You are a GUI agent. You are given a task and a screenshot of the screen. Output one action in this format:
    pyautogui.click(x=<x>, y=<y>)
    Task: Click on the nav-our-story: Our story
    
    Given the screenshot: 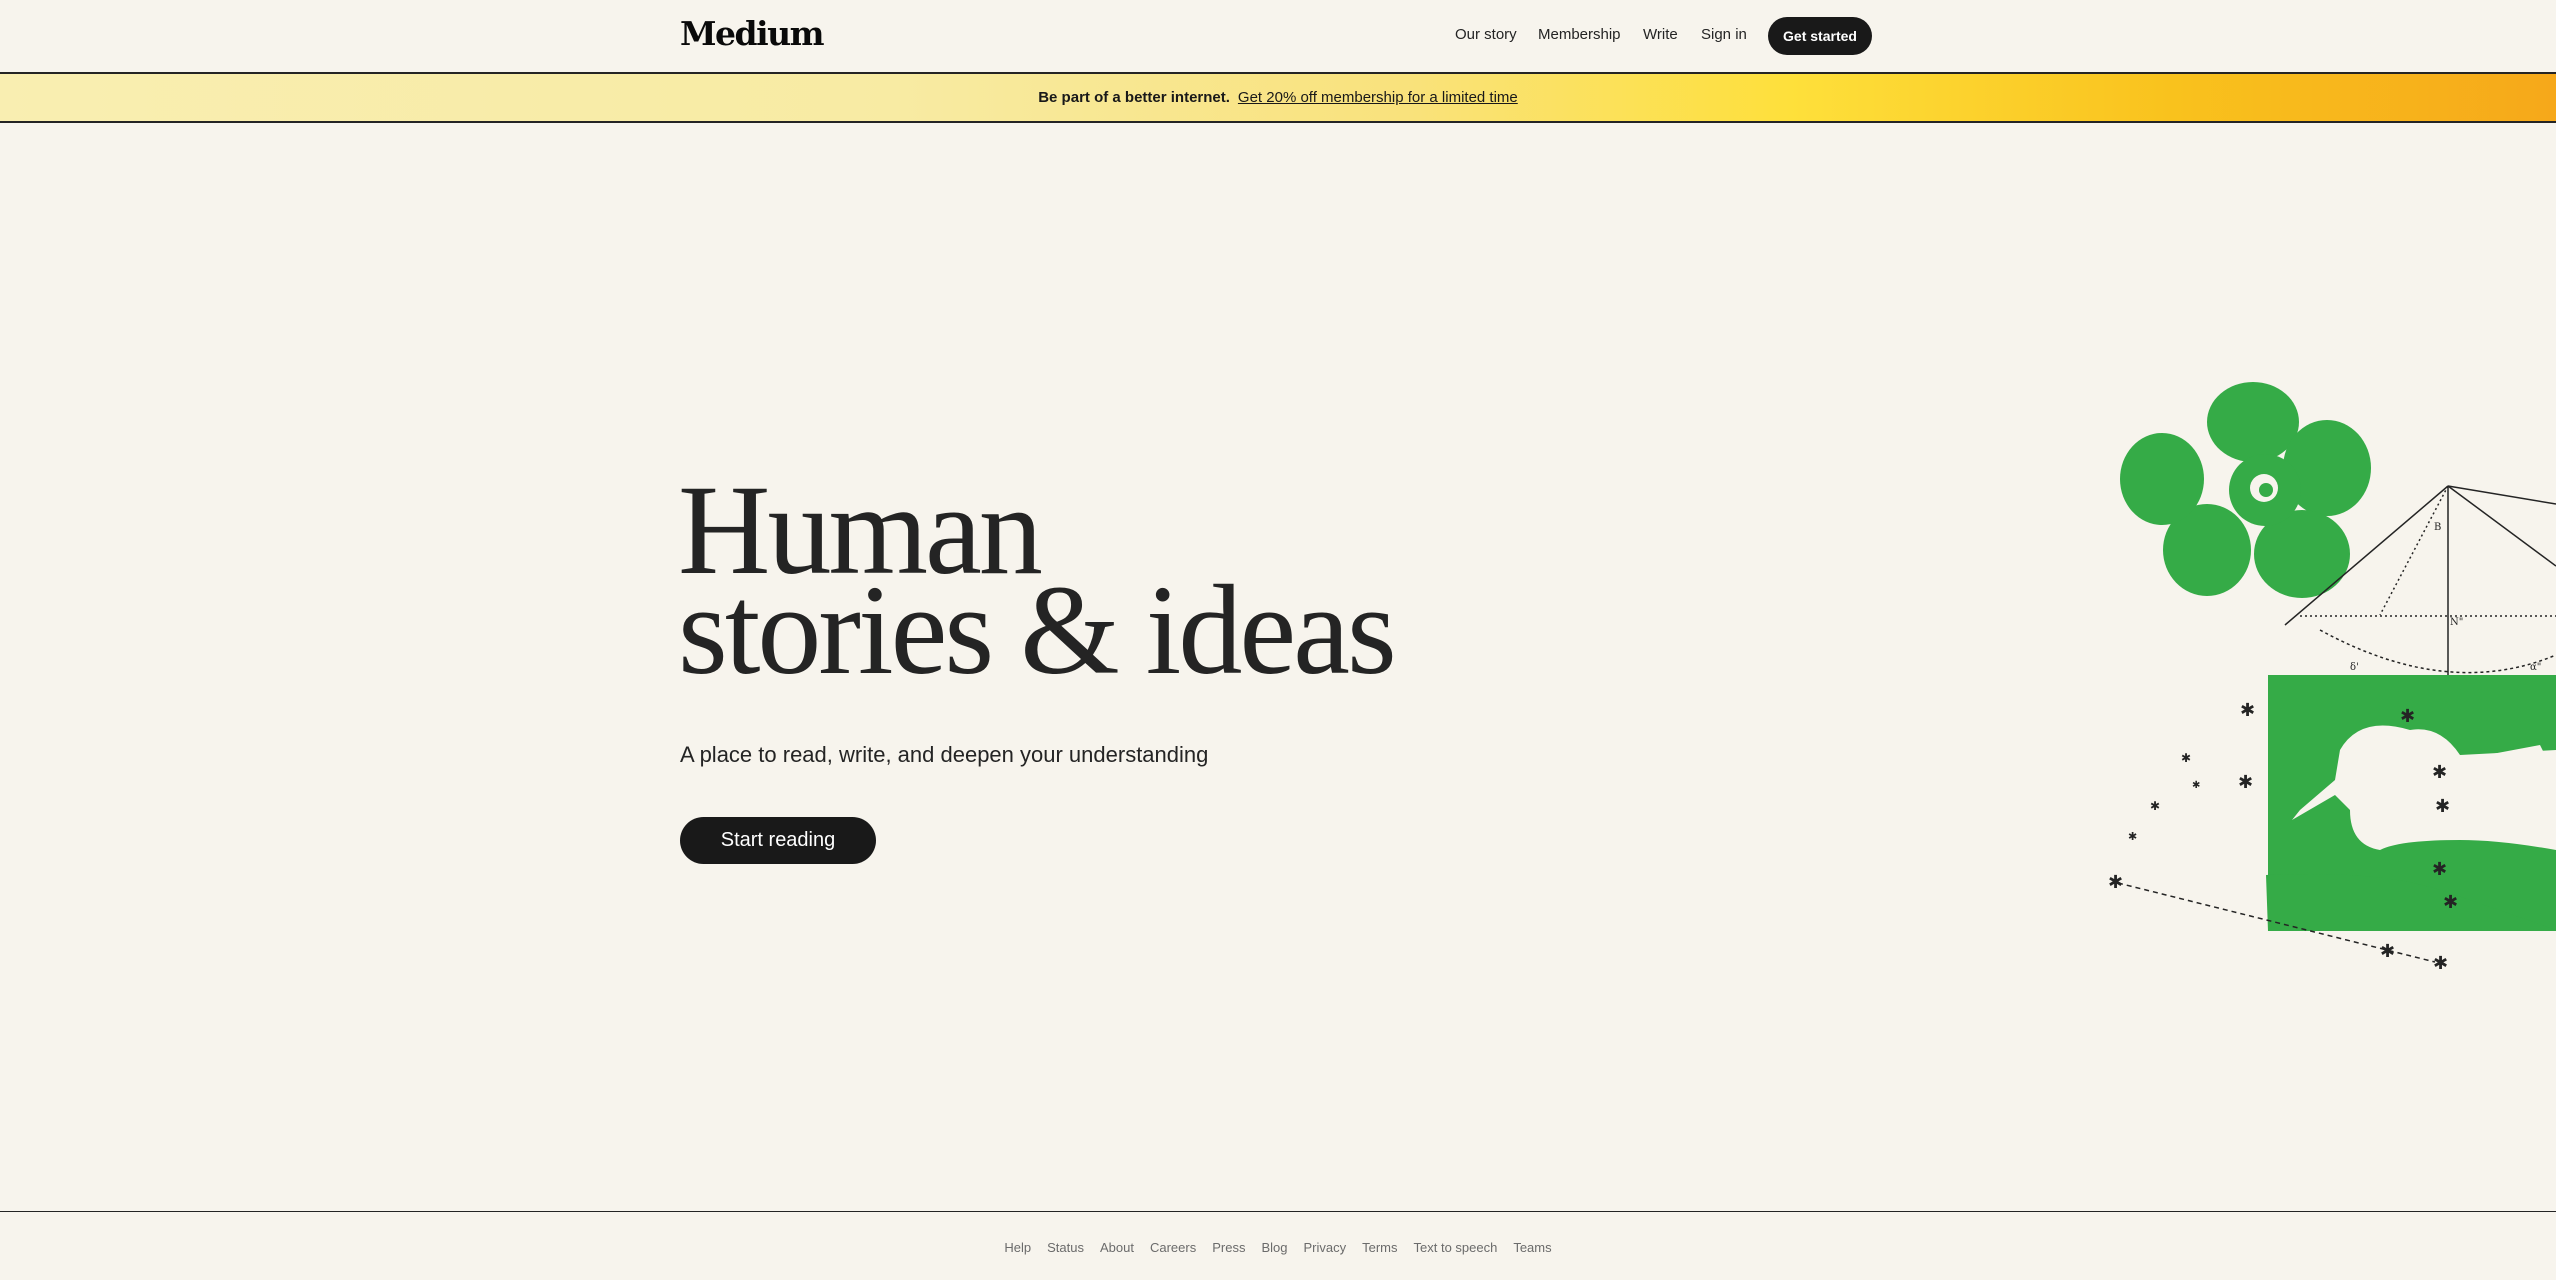 What is the action you would take?
    pyautogui.click(x=1486, y=34)
    